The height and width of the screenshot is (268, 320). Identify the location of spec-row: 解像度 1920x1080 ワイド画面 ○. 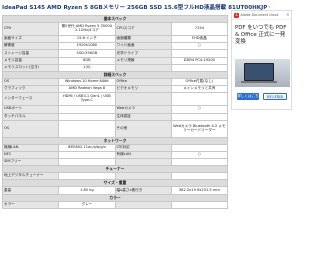
(115, 46).